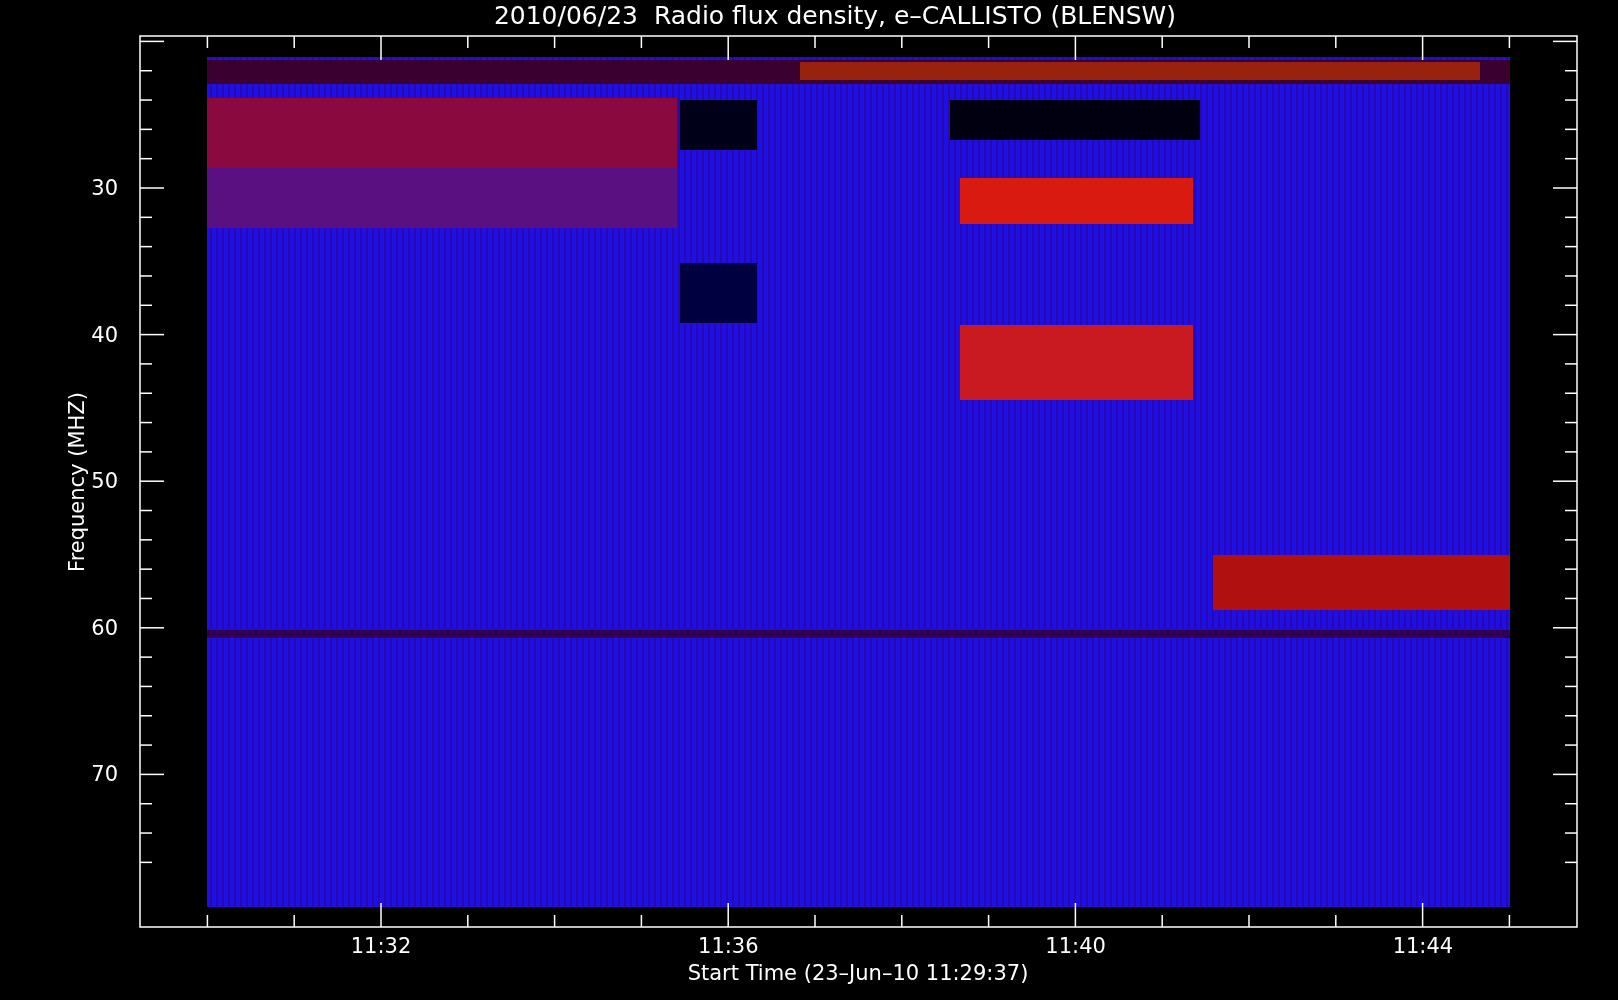  Describe the element at coordinates (104, 334) in the screenshot. I see `axis-tick-label: 40` at that location.